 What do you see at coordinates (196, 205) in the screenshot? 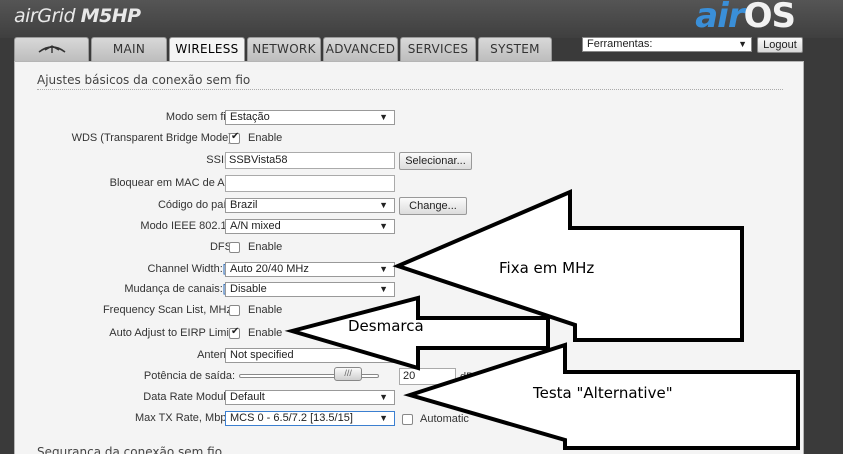
I see `country-label: Código do país:` at bounding box center [196, 205].